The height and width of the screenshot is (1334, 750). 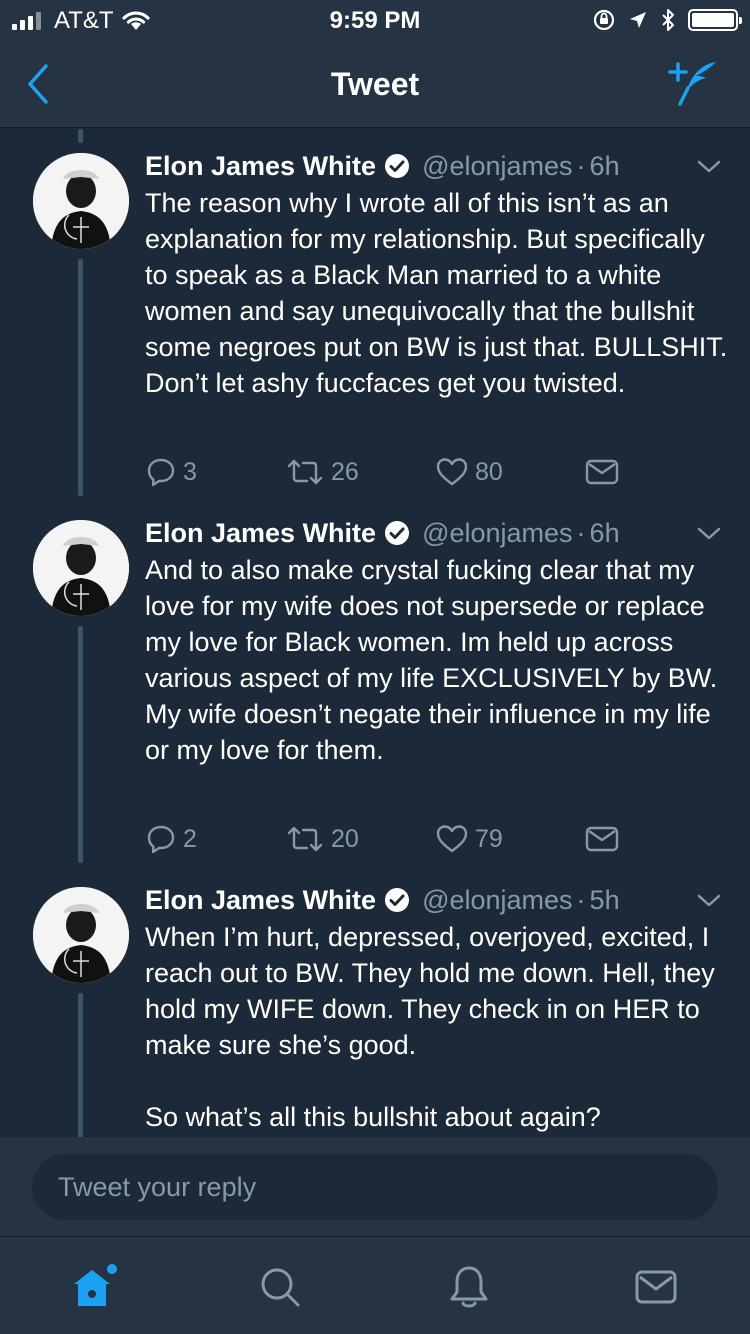 I want to click on top-chrome: AT&T 9:59 PM Tweet, so click(x=375, y=64).